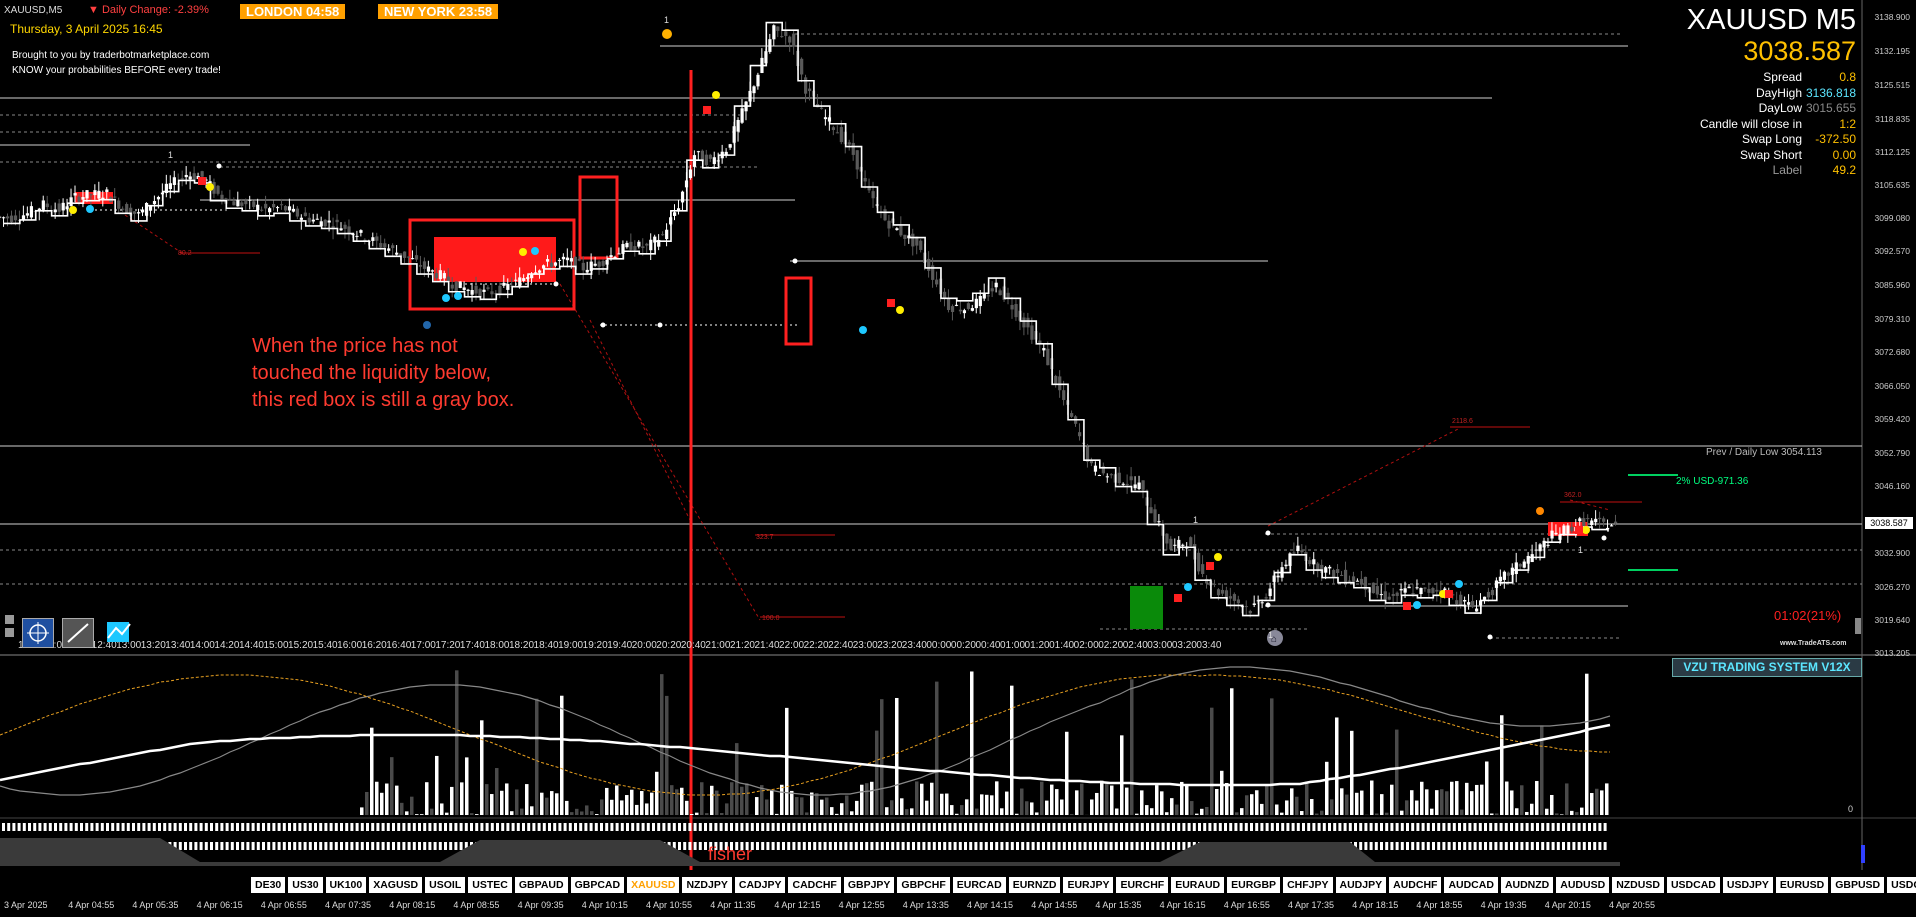 This screenshot has width=1916, height=917. What do you see at coordinates (1471, 885) in the screenshot?
I see `symbol-tab-audcad: AUDCAD` at bounding box center [1471, 885].